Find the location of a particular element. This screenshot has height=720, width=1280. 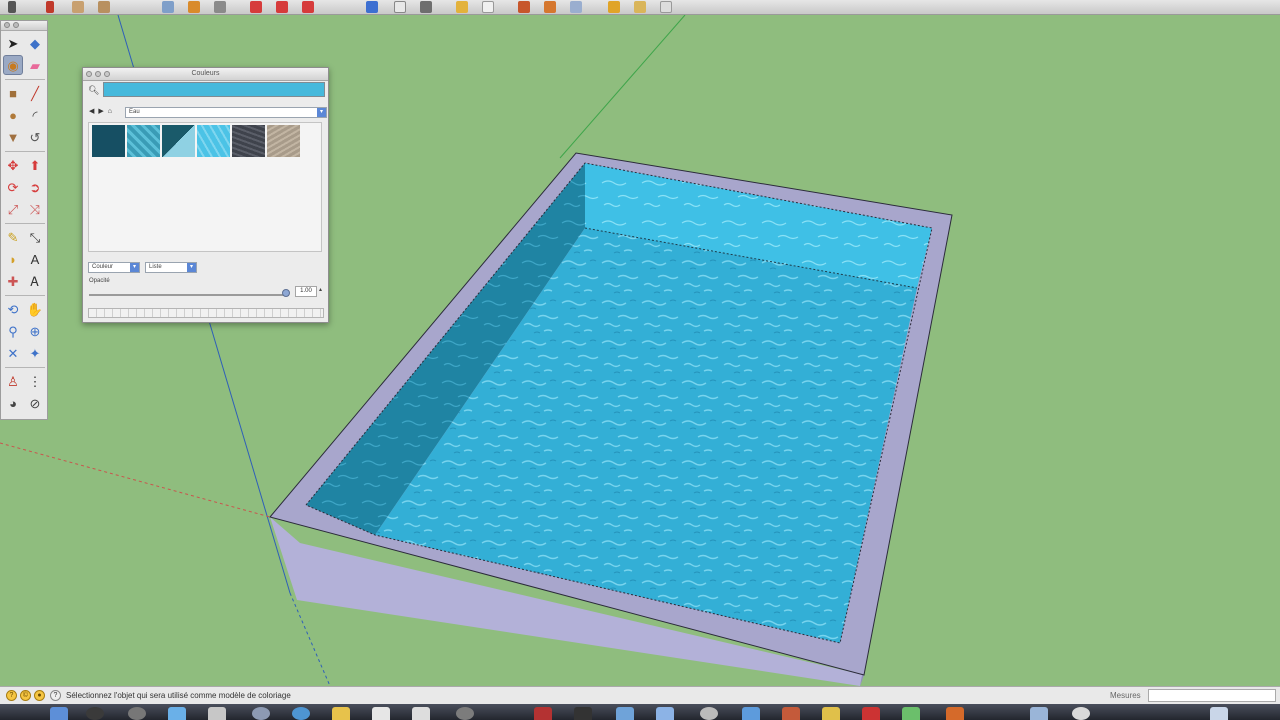

shadows-icon is located at coordinates (550, 7).